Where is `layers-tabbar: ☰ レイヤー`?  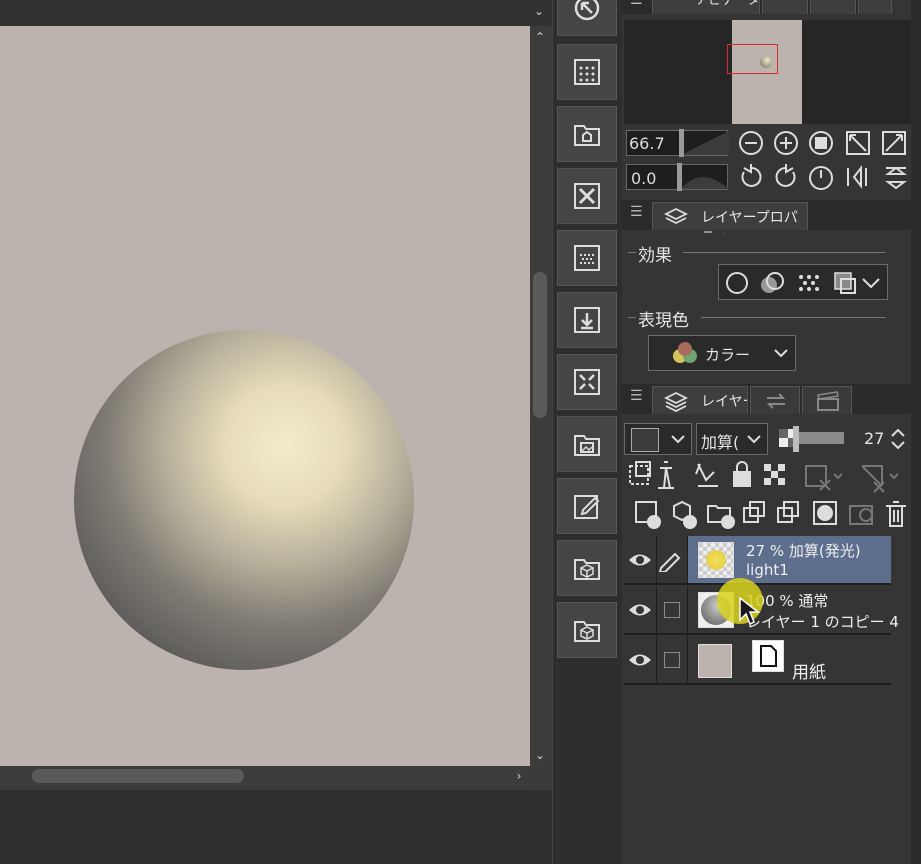 layers-tabbar: ☰ レイヤー is located at coordinates (766, 399).